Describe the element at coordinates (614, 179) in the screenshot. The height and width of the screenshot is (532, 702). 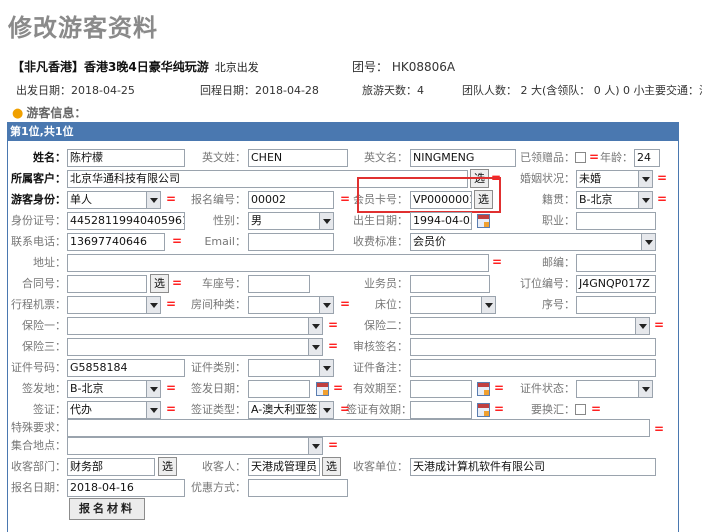
I see `marital-select: 未婚` at that location.